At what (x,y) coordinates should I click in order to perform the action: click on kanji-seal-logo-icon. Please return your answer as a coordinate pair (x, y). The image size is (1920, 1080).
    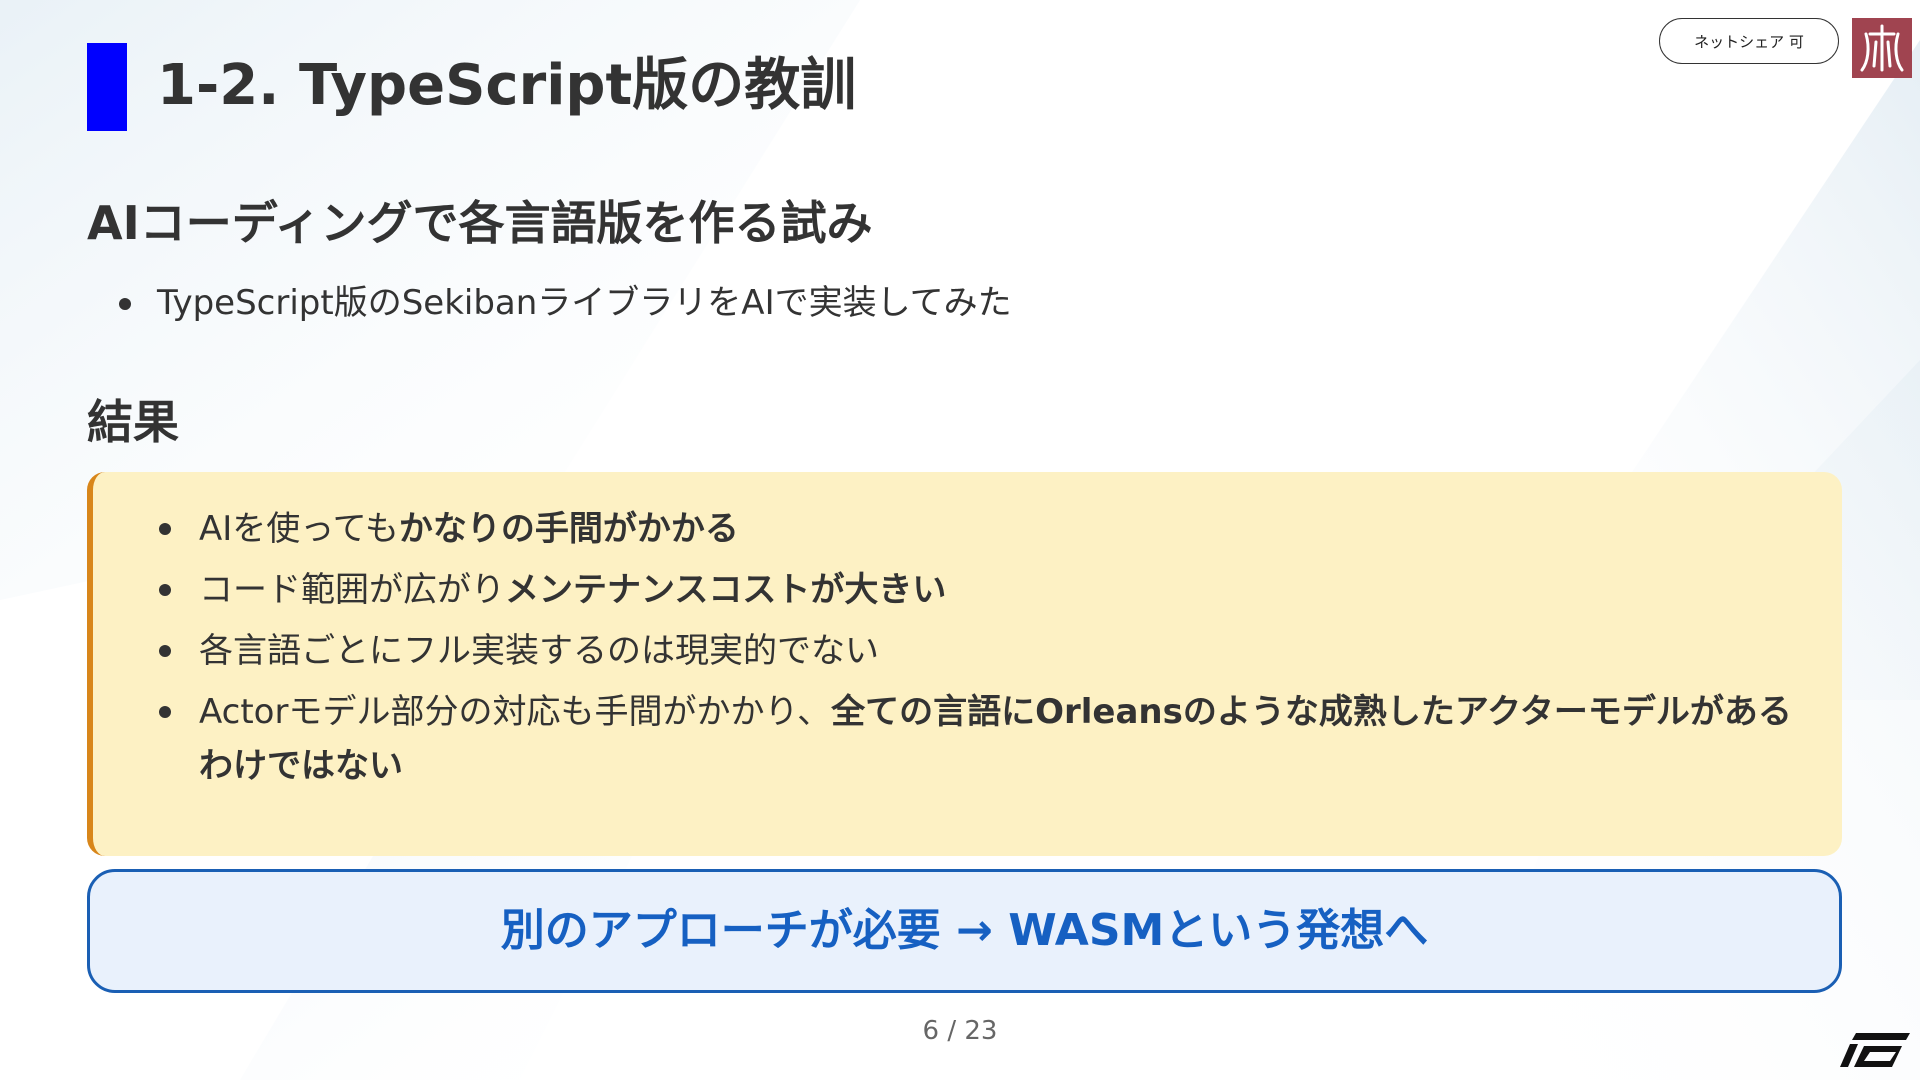
    Looking at the image, I should click on (1882, 48).